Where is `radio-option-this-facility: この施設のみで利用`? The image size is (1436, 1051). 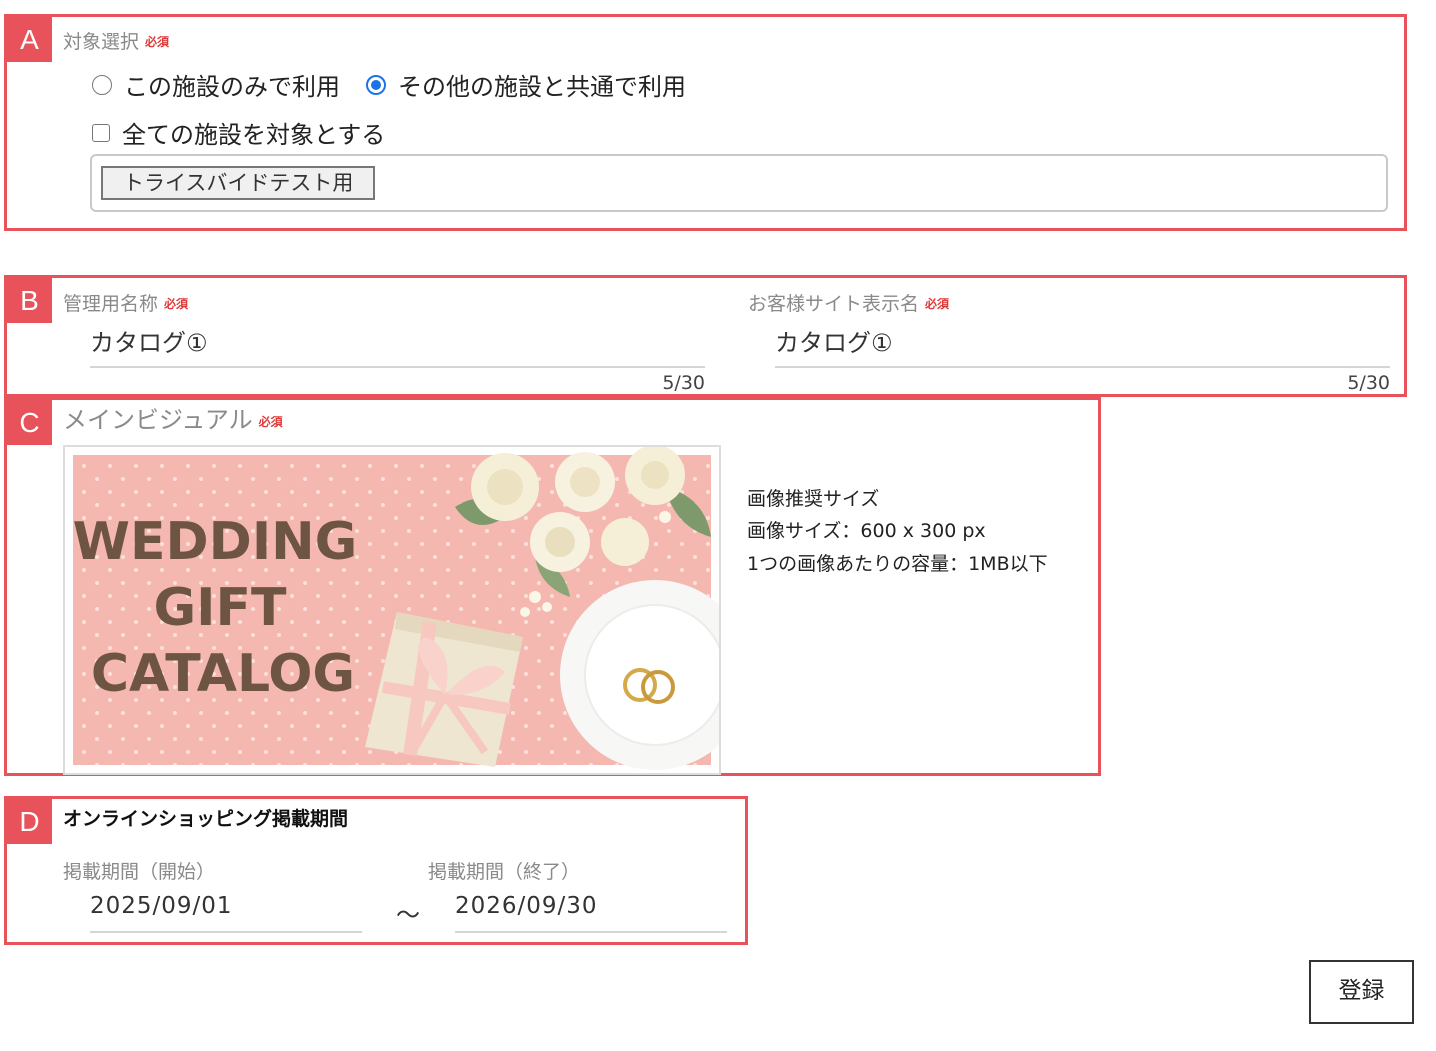
radio-option-this-facility: この施設のみで利用 is located at coordinates (216, 84).